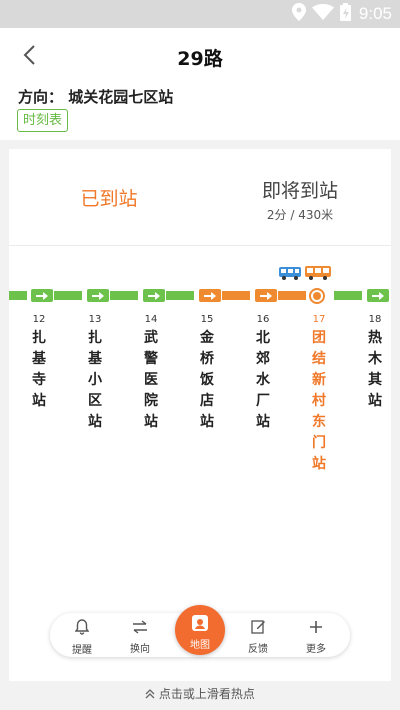 The image size is (400, 710). What do you see at coordinates (375, 319) in the screenshot?
I see `stop-number: 18` at bounding box center [375, 319].